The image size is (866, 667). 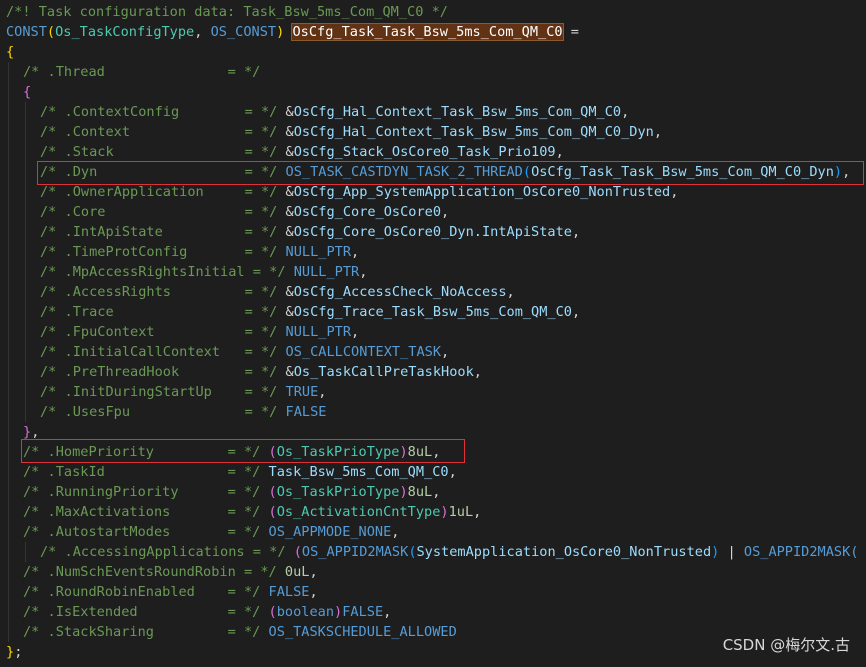 What do you see at coordinates (355, 552) in the screenshot?
I see `code-token: OS_APPID2MASK` at bounding box center [355, 552].